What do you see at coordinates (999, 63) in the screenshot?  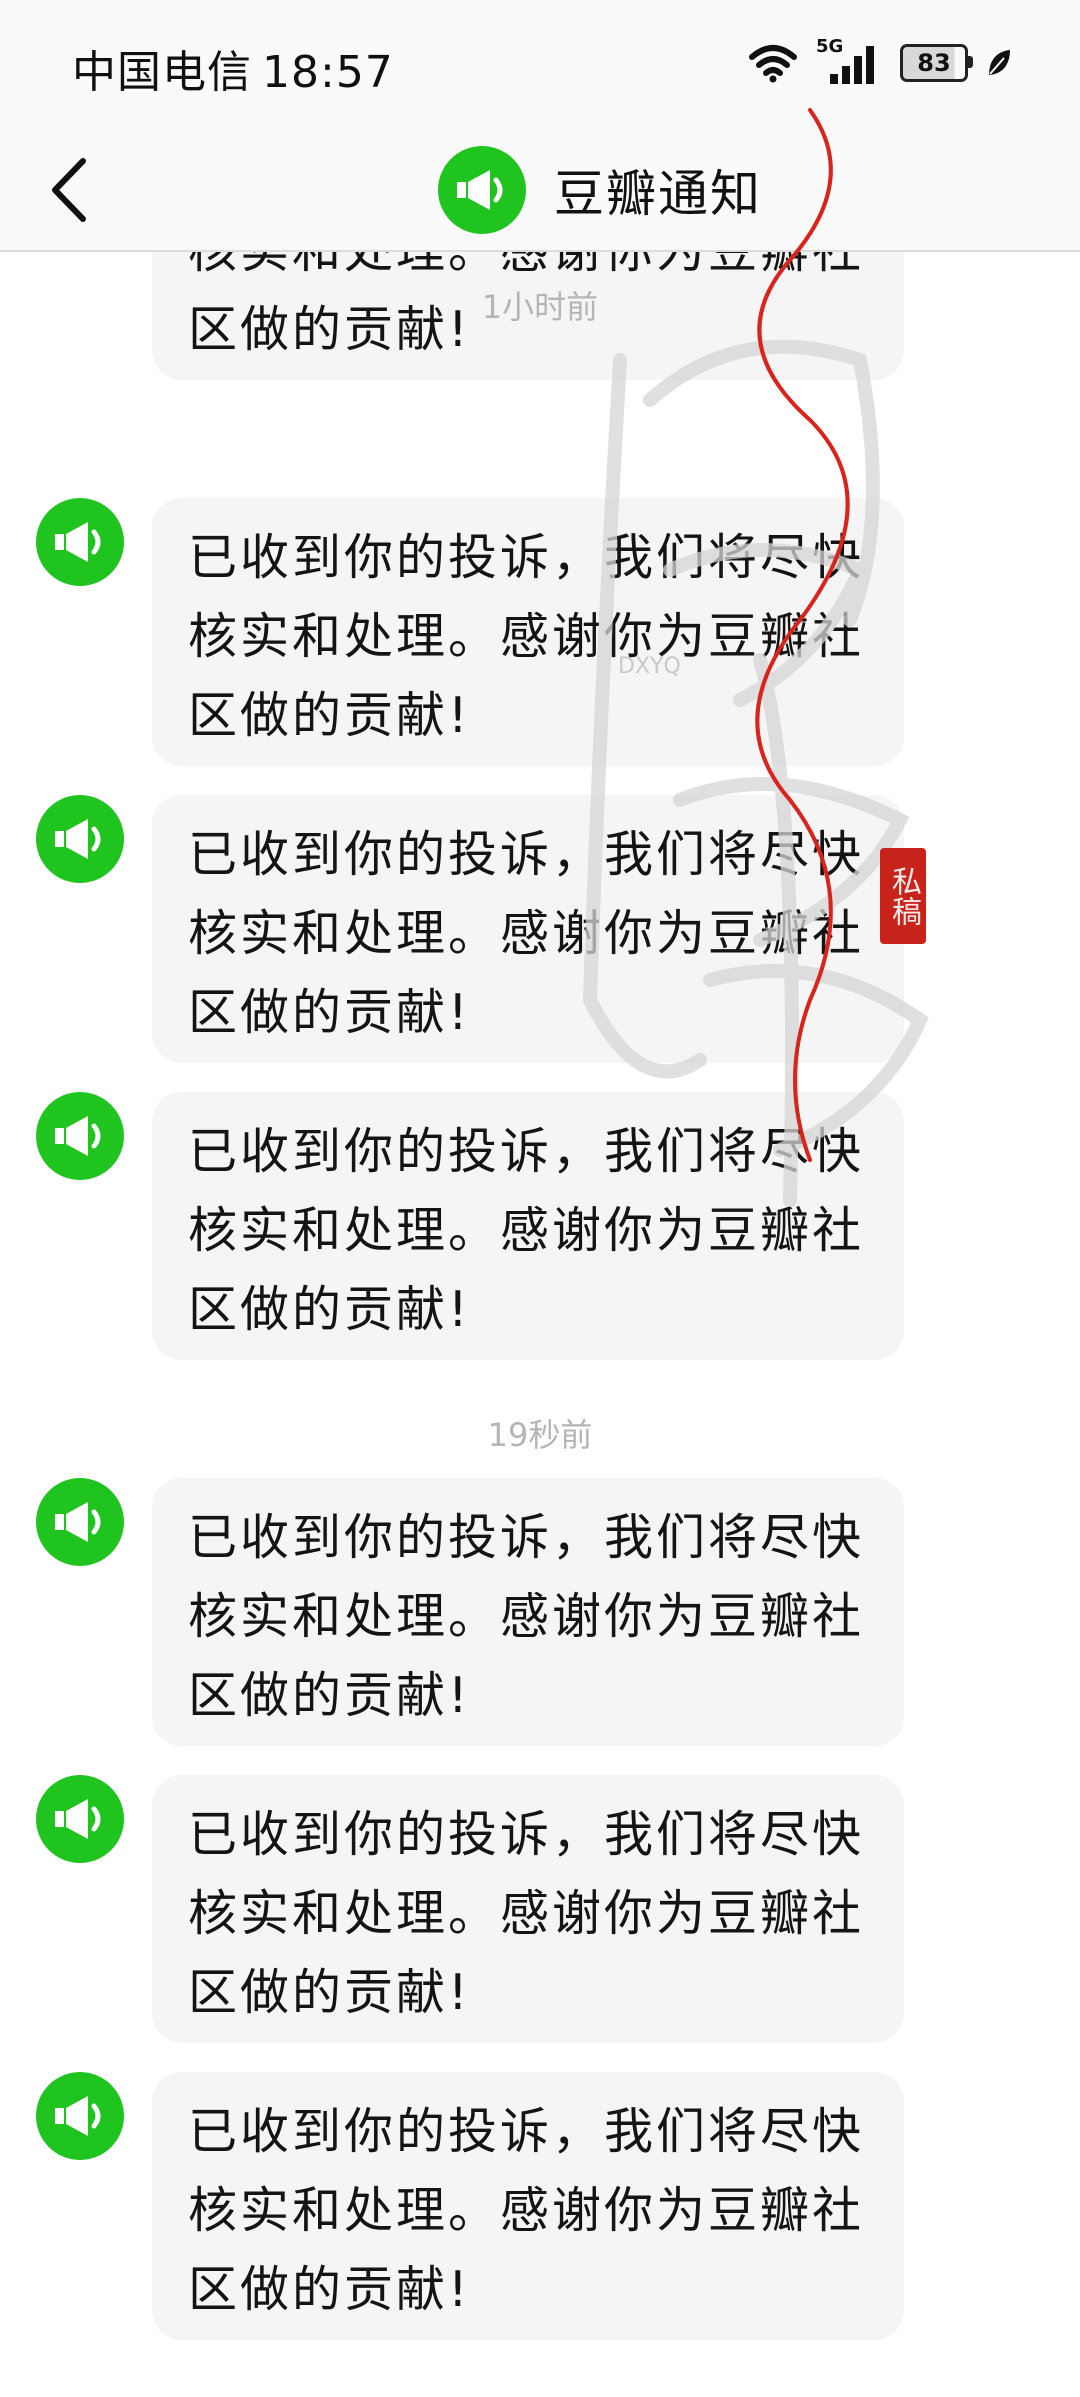 I see `leaf-icon` at bounding box center [999, 63].